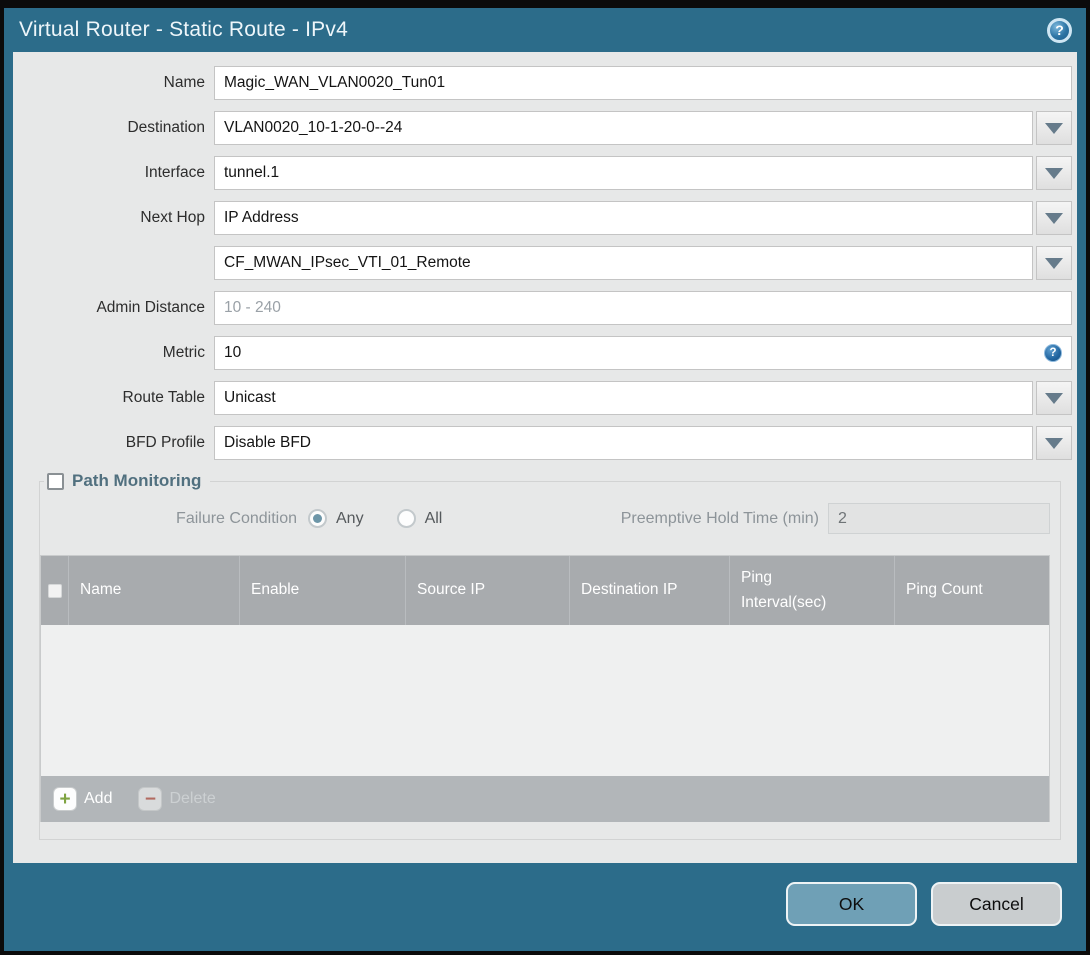 This screenshot has width=1090, height=955. What do you see at coordinates (488, 590) in the screenshot?
I see `table-header-source-ip: Source IP` at bounding box center [488, 590].